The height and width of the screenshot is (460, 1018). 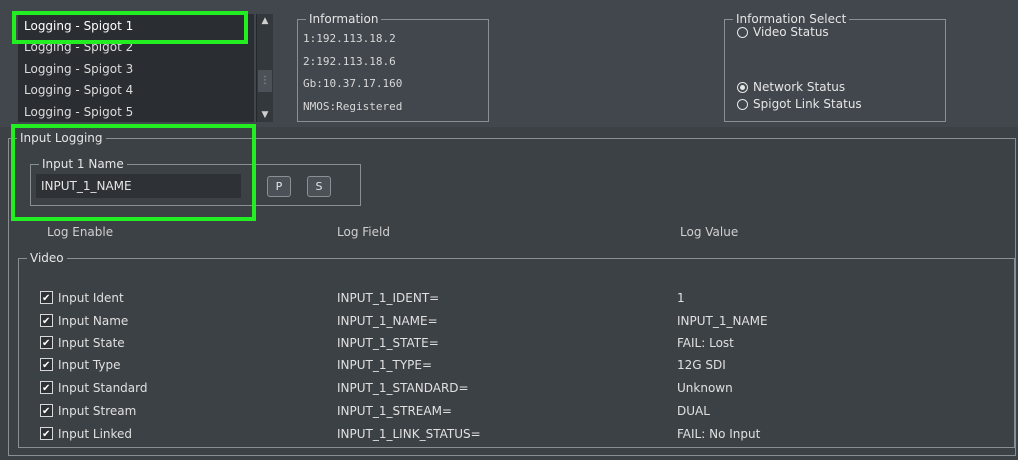 What do you see at coordinates (91, 343) in the screenshot?
I see `log-enable-label: Input State` at bounding box center [91, 343].